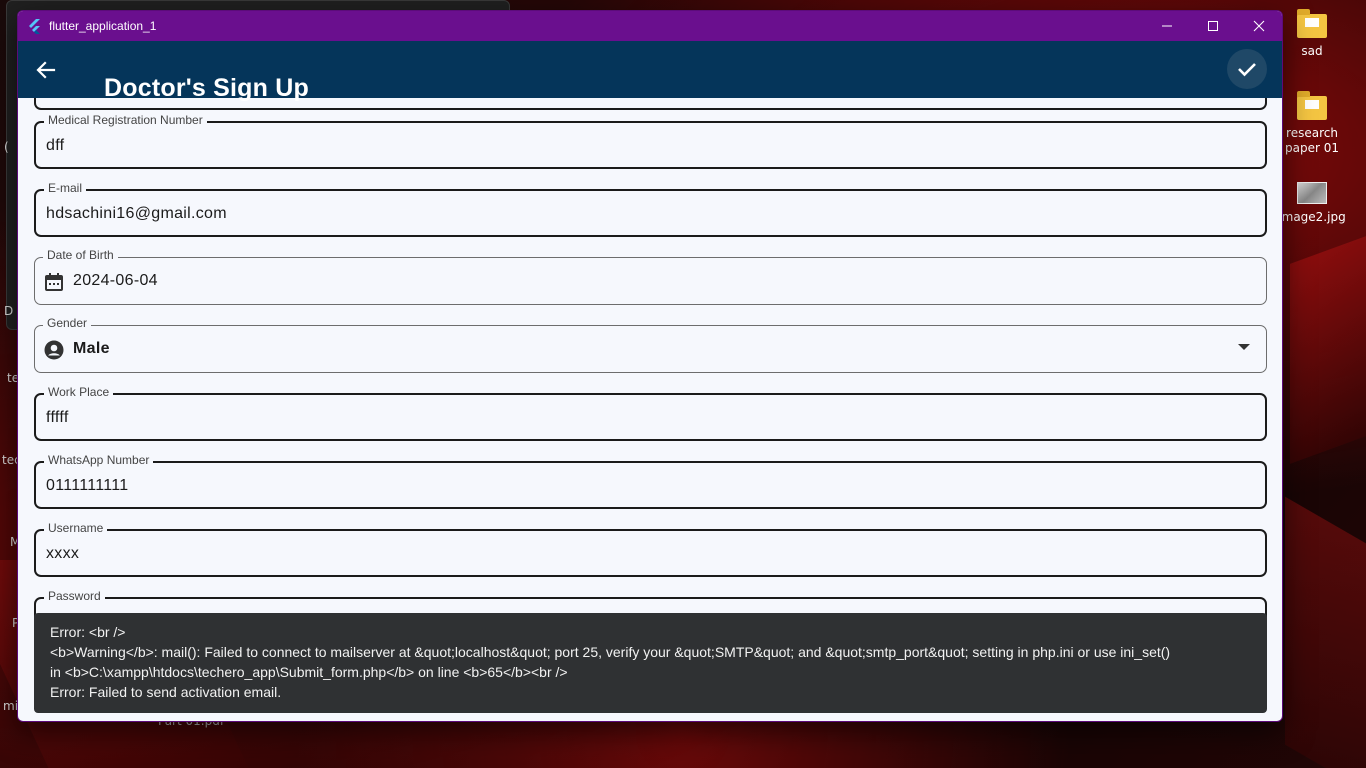 This screenshot has height=768, width=1366. I want to click on desktop-icon-research-paper: research paper 01, so click(1312, 123).